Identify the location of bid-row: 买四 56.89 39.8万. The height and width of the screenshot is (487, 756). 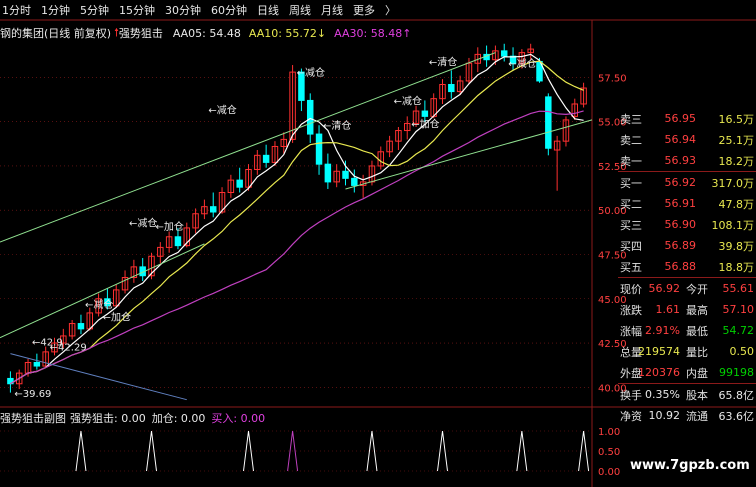
(687, 245).